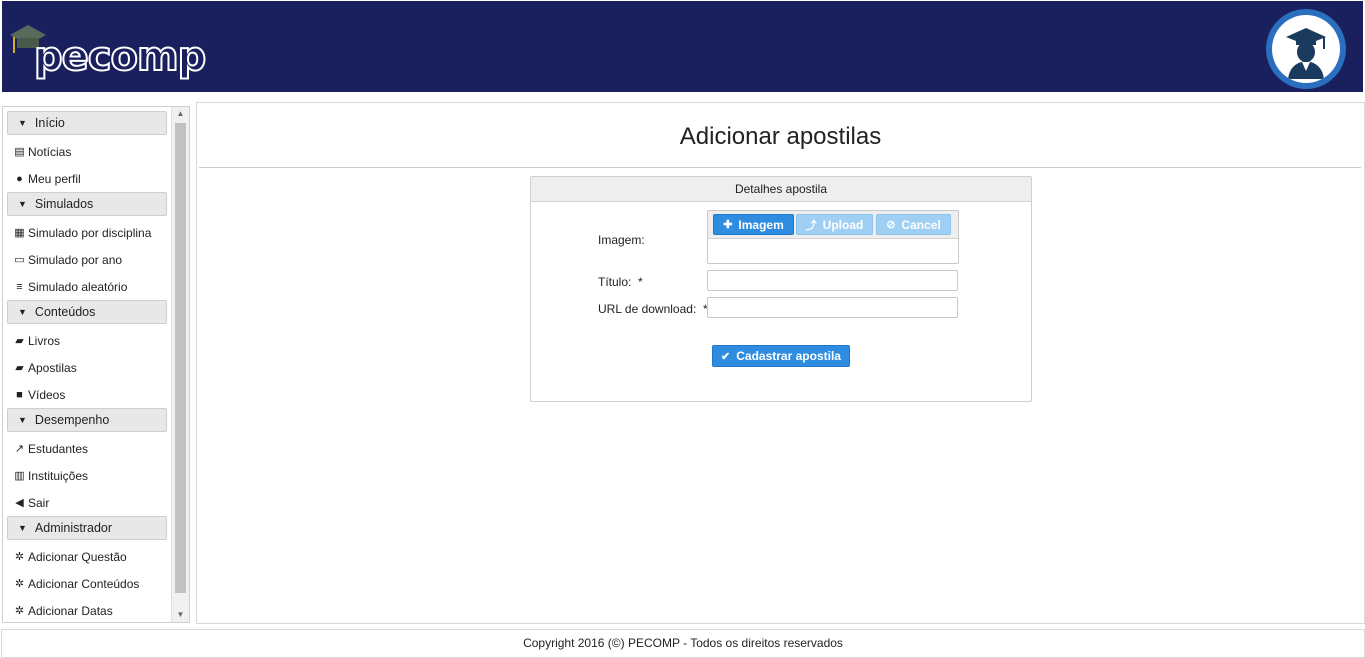 The height and width of the screenshot is (658, 1365). What do you see at coordinates (19, 286) in the screenshot?
I see `list-icon: ≡` at bounding box center [19, 286].